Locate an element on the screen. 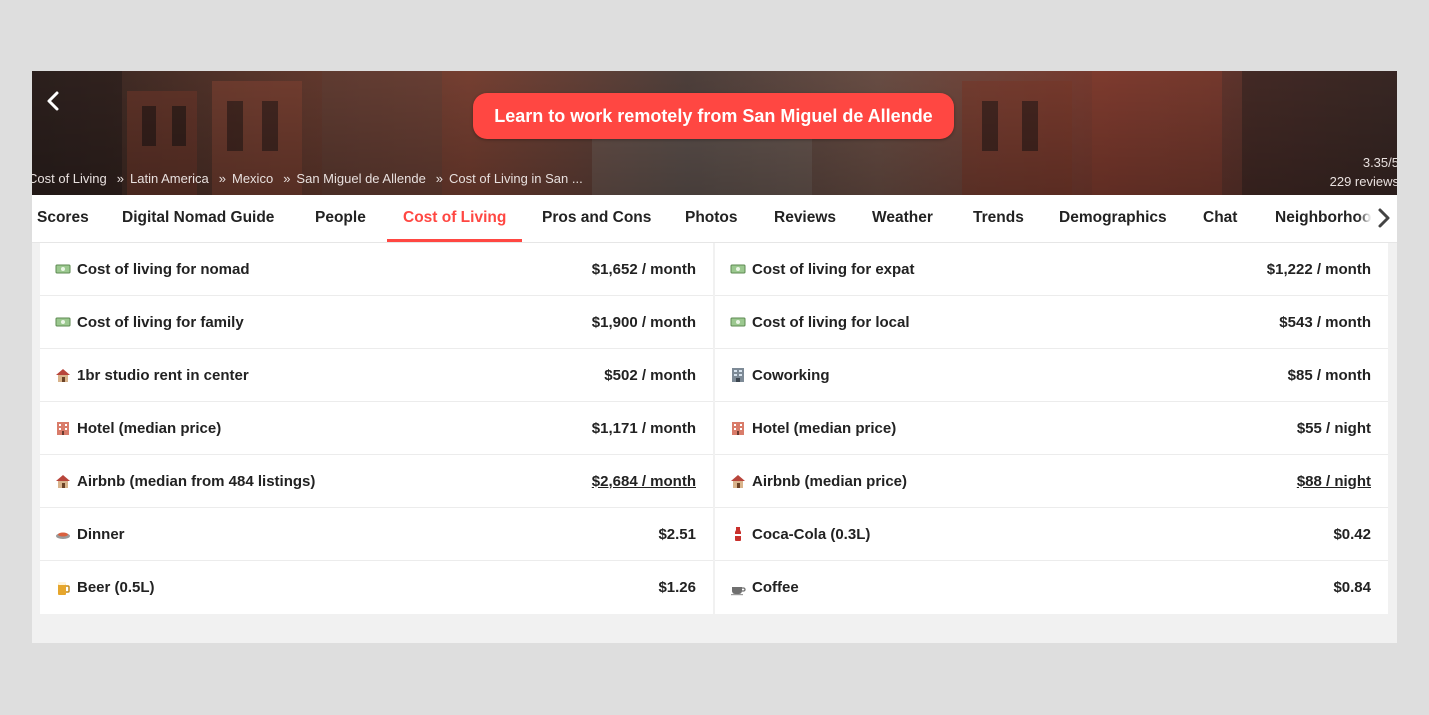 This screenshot has width=1429, height=715. cost-row-label-group: Cost of living for family is located at coordinates (149, 322).